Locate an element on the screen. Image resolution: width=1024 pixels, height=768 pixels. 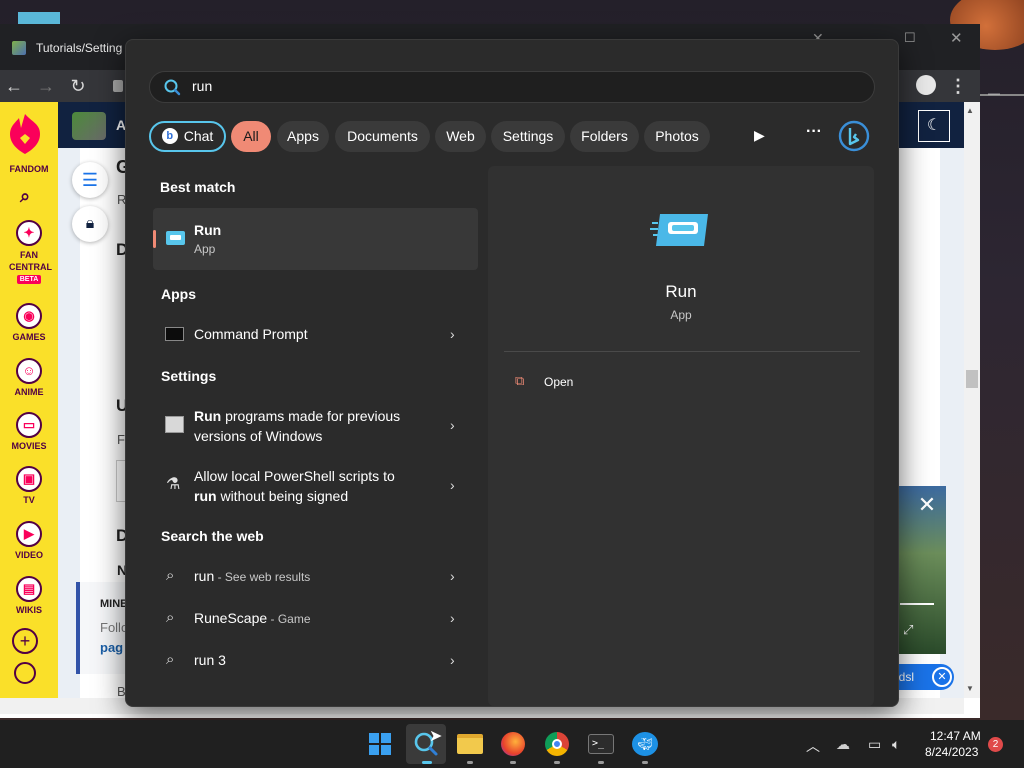
setting-bold-term: run is located at coordinates (205, 496).